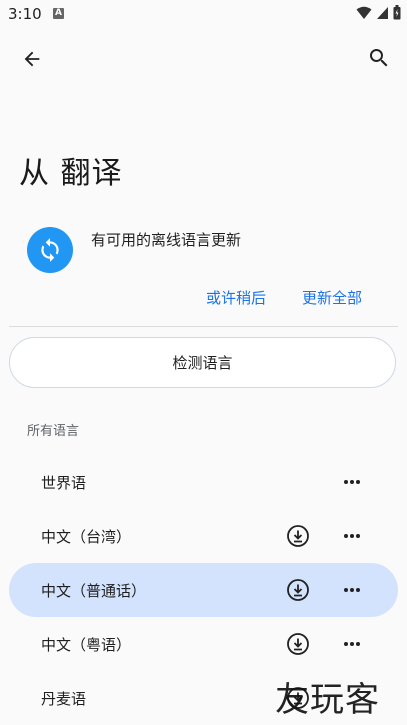 The image size is (407, 725). What do you see at coordinates (53, 431) in the screenshot?
I see `section-label-all-languages: 所有语言` at bounding box center [53, 431].